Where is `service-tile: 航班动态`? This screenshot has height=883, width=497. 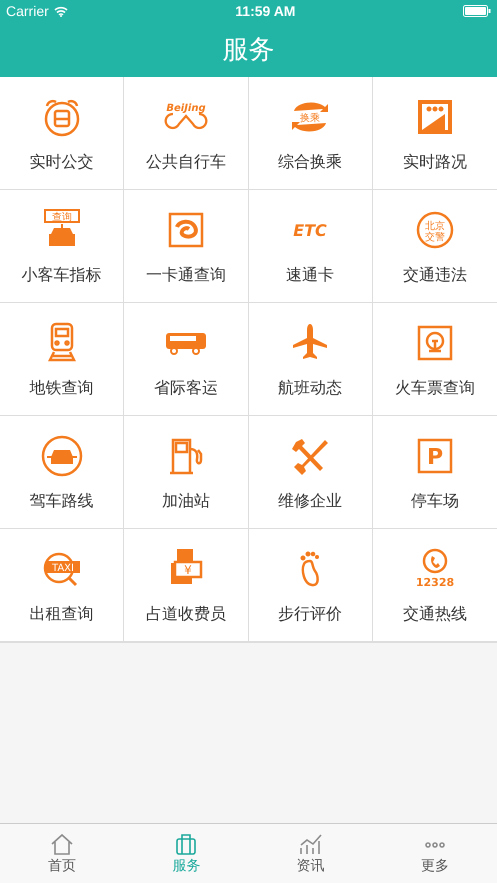
service-tile: 航班动态 is located at coordinates (310, 359).